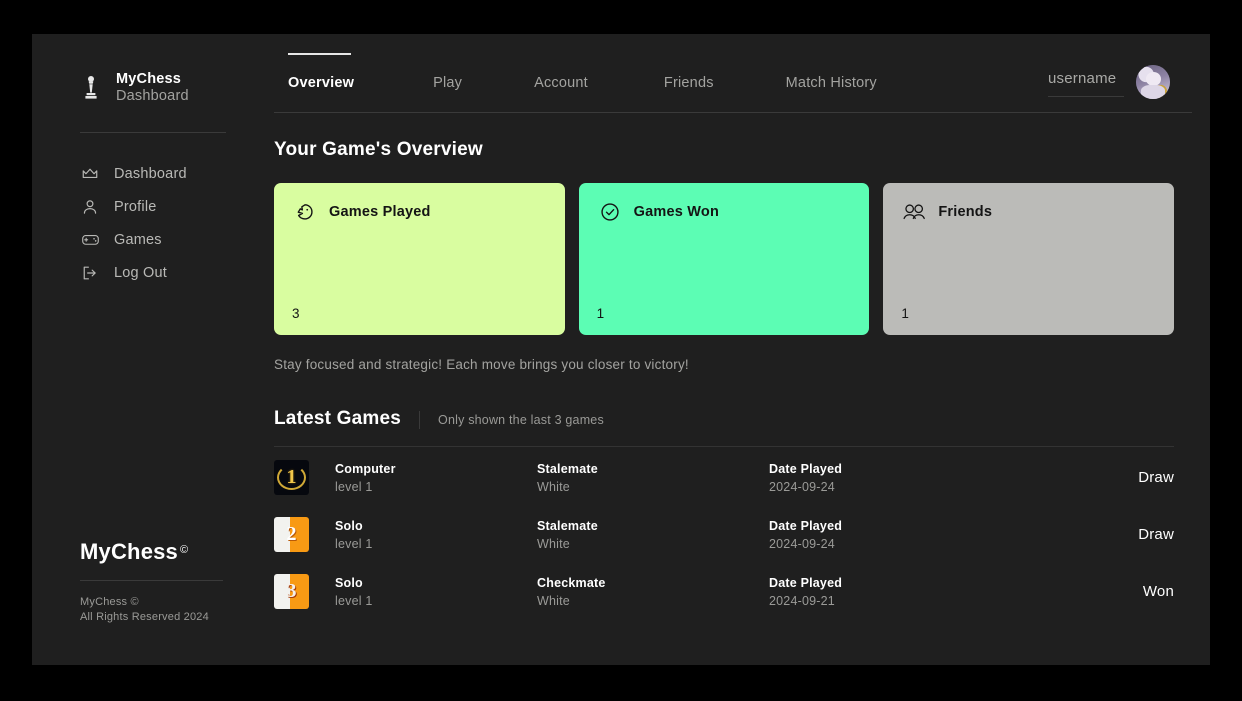 Image resolution: width=1242 pixels, height=701 pixels. Describe the element at coordinates (184, 550) in the screenshot. I see `registered-mark-icon: ©` at that location.